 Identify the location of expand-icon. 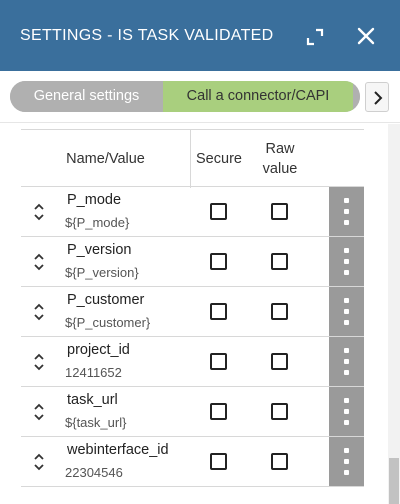
(315, 37).